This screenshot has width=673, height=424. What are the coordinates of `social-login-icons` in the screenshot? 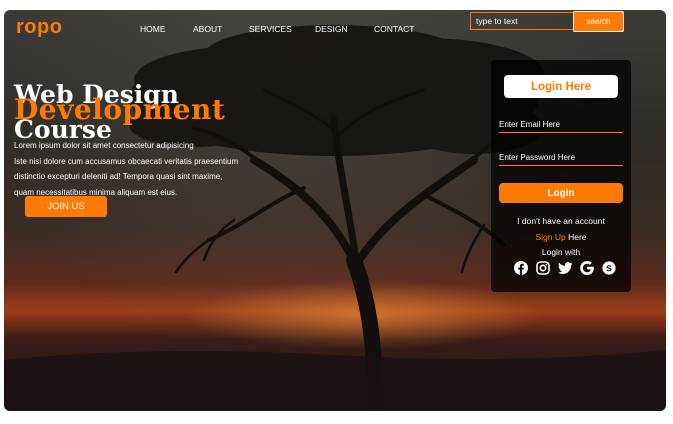 It's located at (565, 268).